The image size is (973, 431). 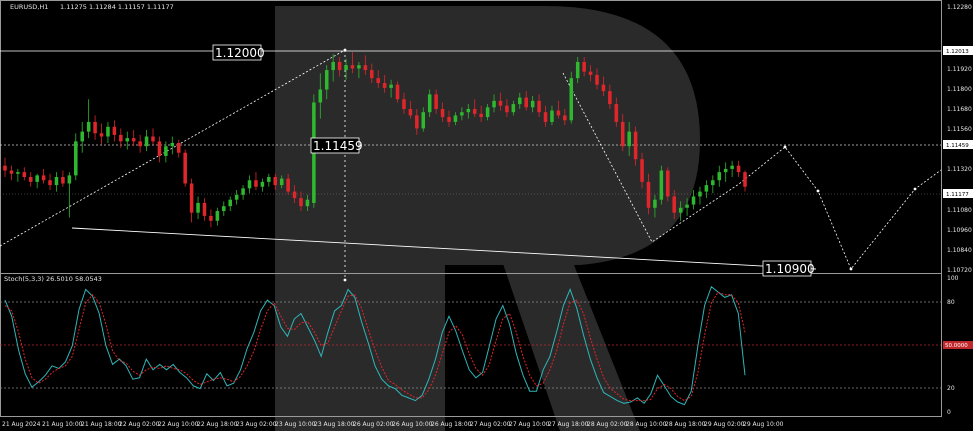 I want to click on price-tick: 1.10840, so click(x=959, y=250).